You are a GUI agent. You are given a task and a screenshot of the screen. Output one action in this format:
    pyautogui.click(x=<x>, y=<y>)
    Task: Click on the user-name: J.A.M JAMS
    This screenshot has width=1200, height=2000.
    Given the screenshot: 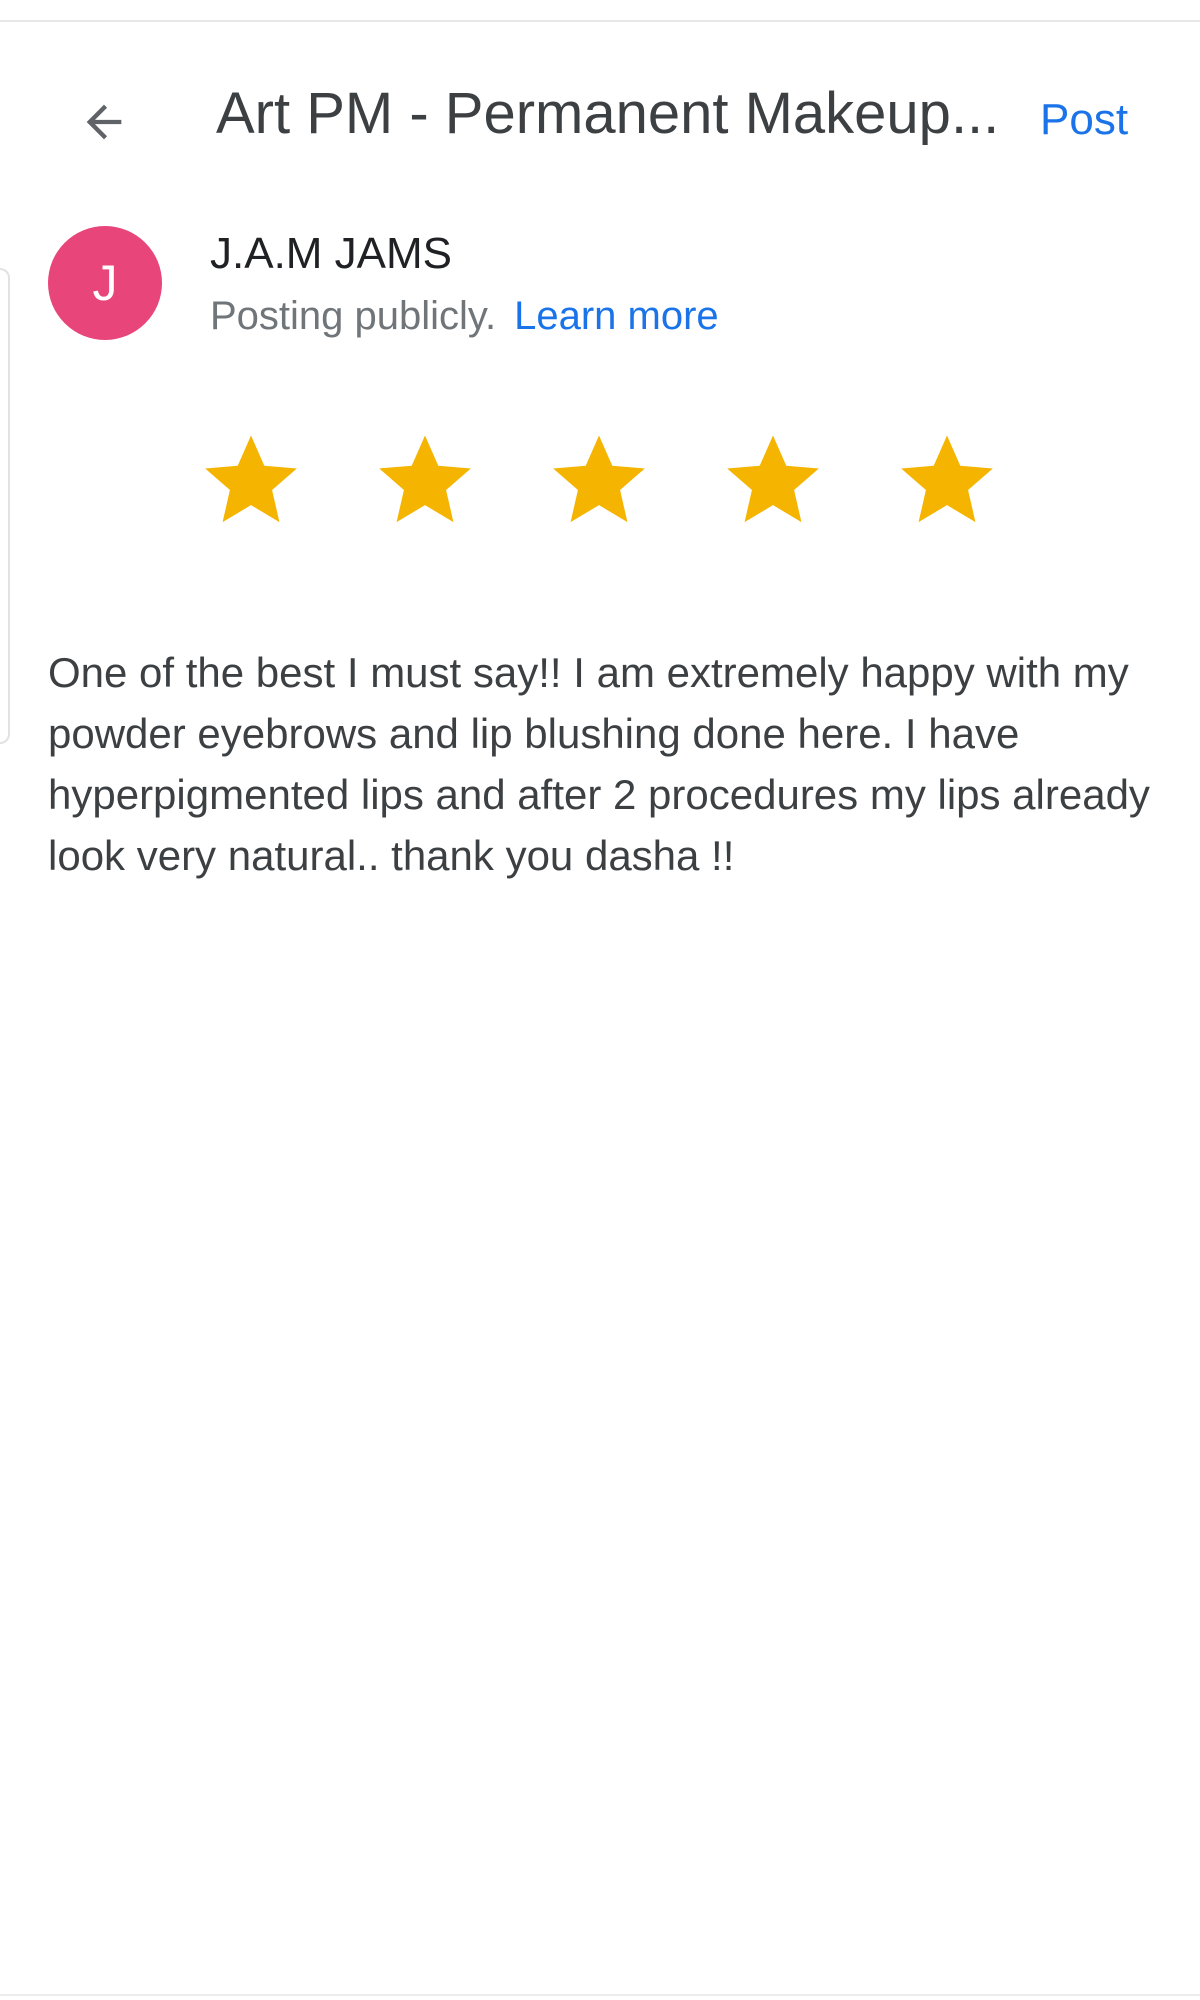 What is the action you would take?
    pyautogui.click(x=331, y=253)
    